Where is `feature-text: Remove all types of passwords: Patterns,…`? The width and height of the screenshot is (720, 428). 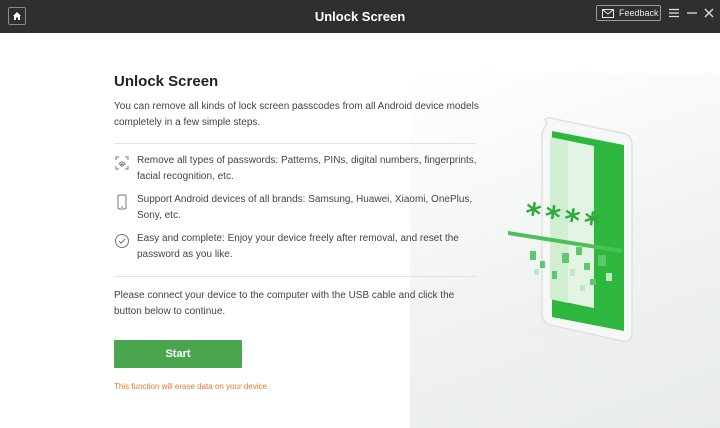
feature-text: Remove all types of passwords: Patterns,… is located at coordinates (307, 168).